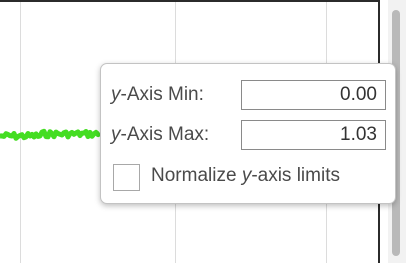 This screenshot has width=406, height=263. What do you see at coordinates (313, 135) in the screenshot?
I see `y-axis-max-input` at bounding box center [313, 135].